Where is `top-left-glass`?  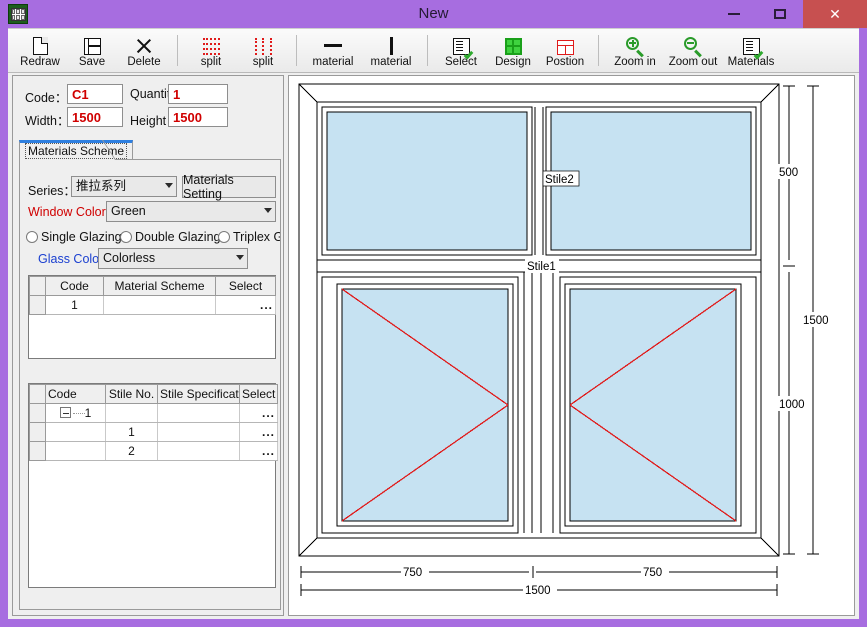 top-left-glass is located at coordinates (427, 181).